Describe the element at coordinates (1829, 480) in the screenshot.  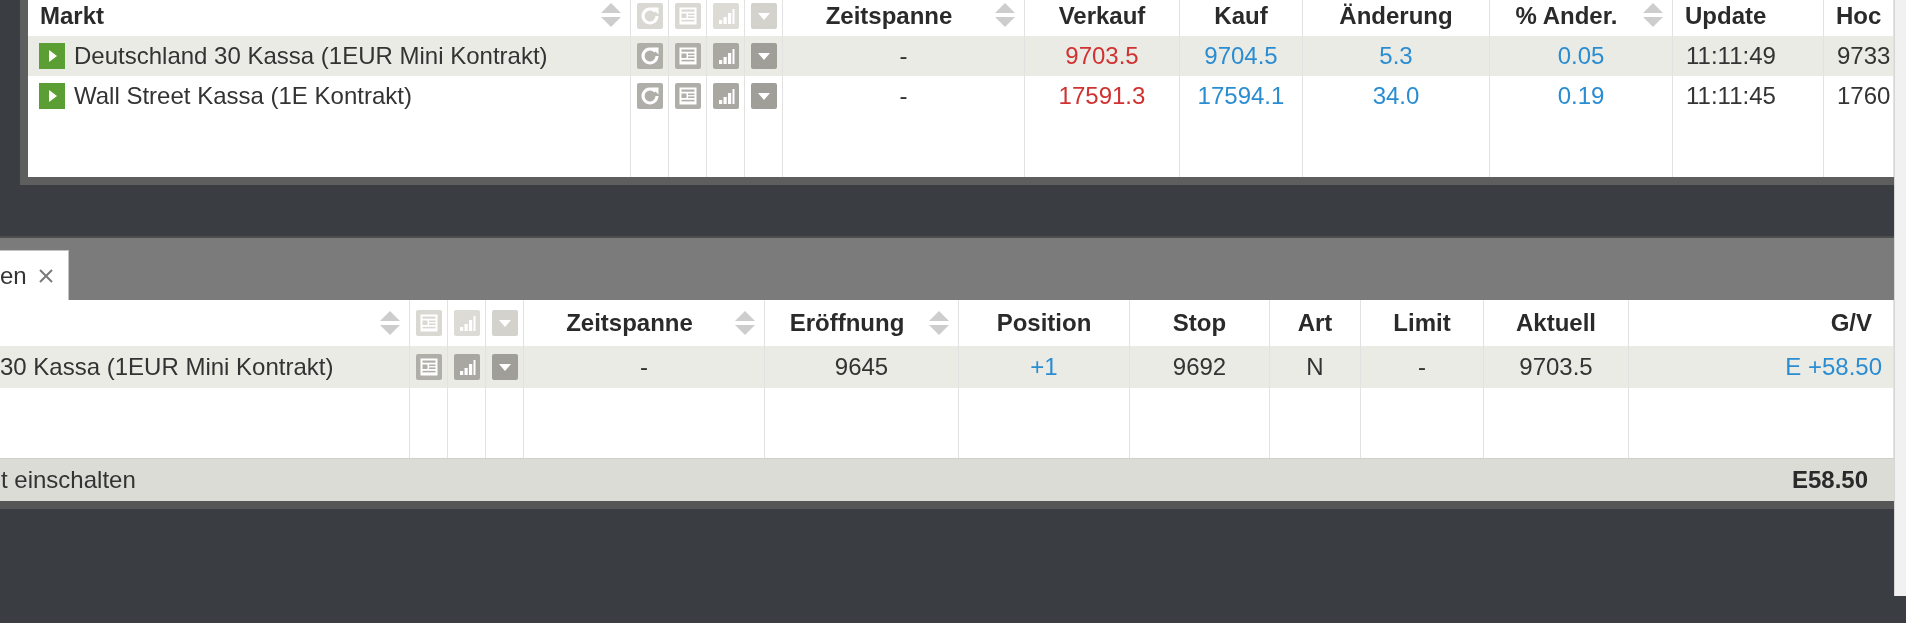
I see `total-value: E58.50` at that location.